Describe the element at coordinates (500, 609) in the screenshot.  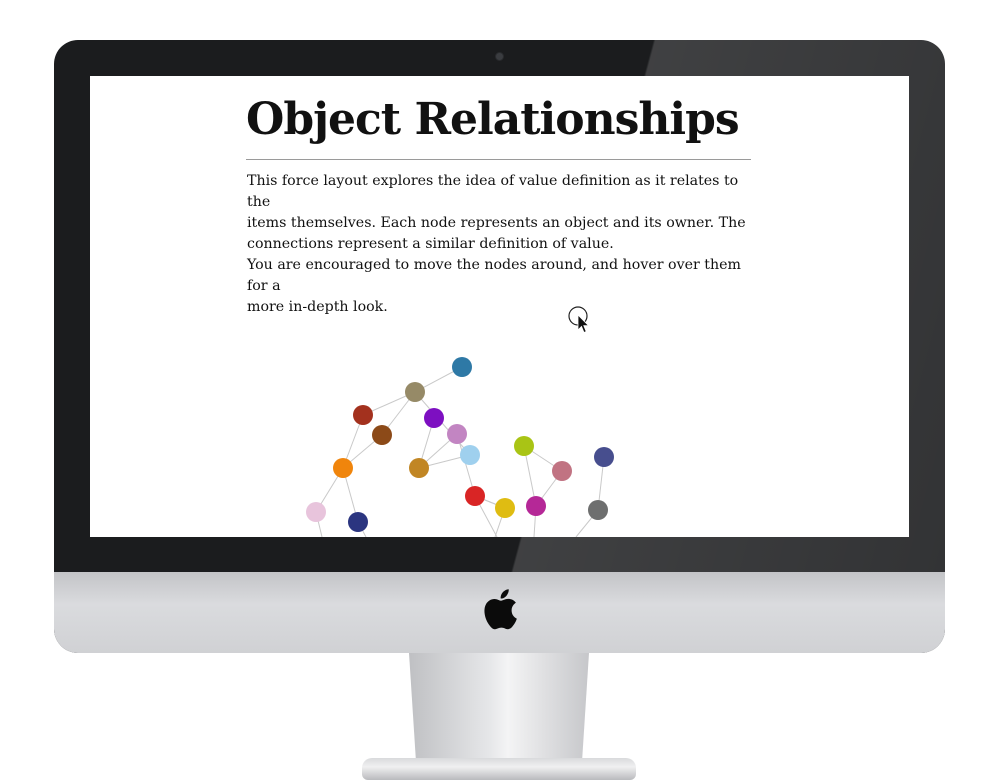
I see `apple-logo-icon` at that location.